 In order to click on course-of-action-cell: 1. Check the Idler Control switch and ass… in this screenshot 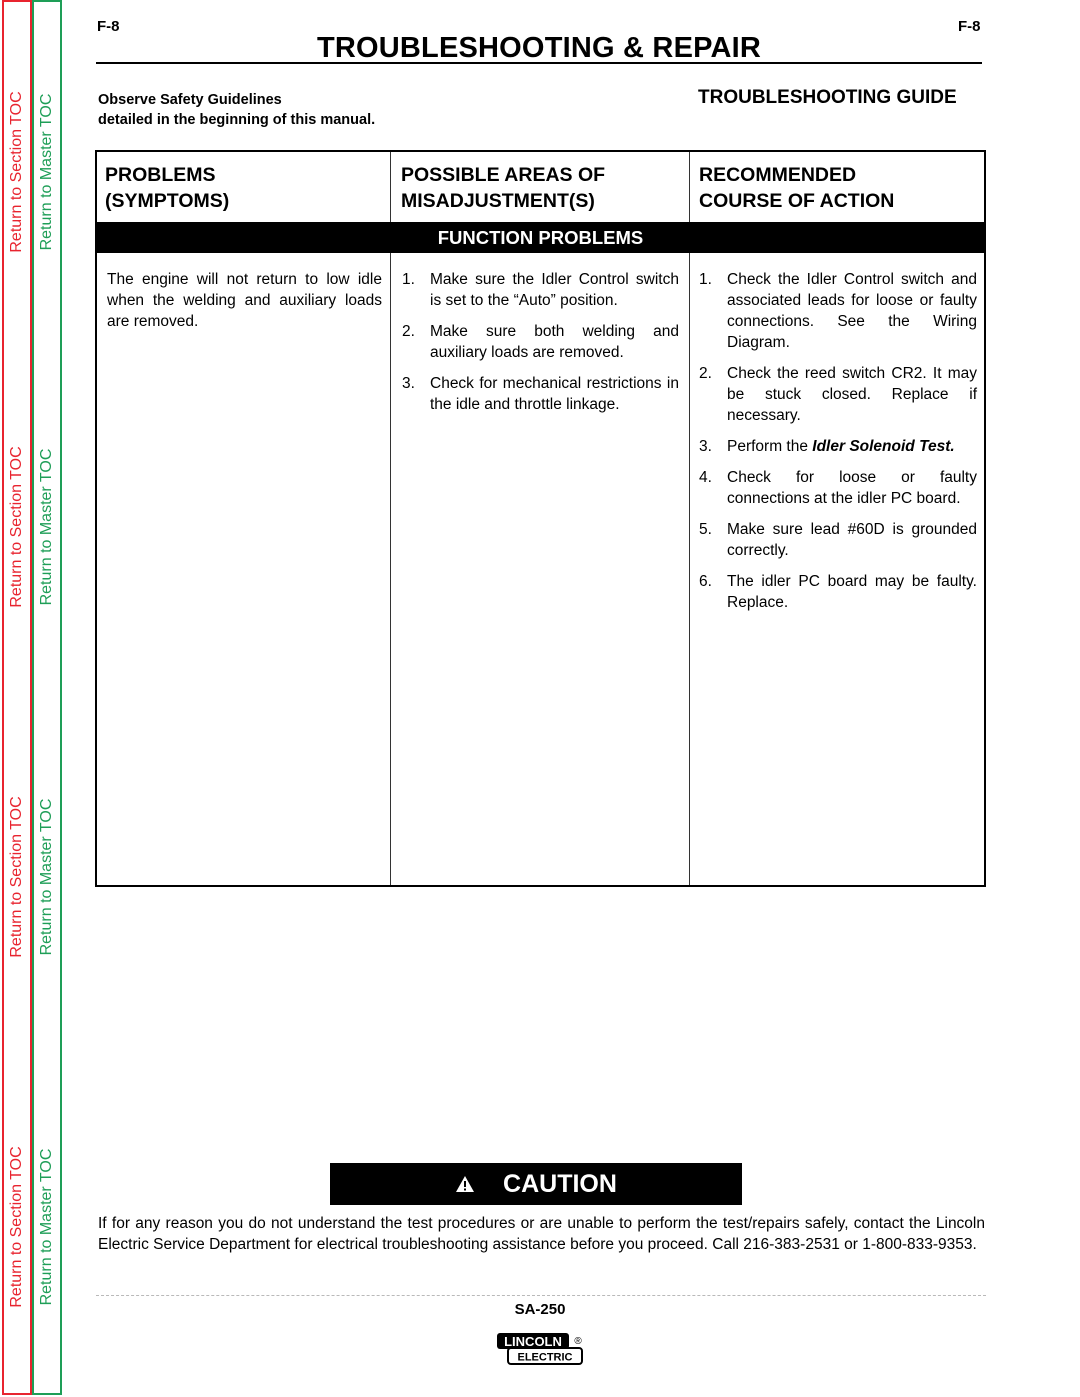, I will do `click(838, 446)`.